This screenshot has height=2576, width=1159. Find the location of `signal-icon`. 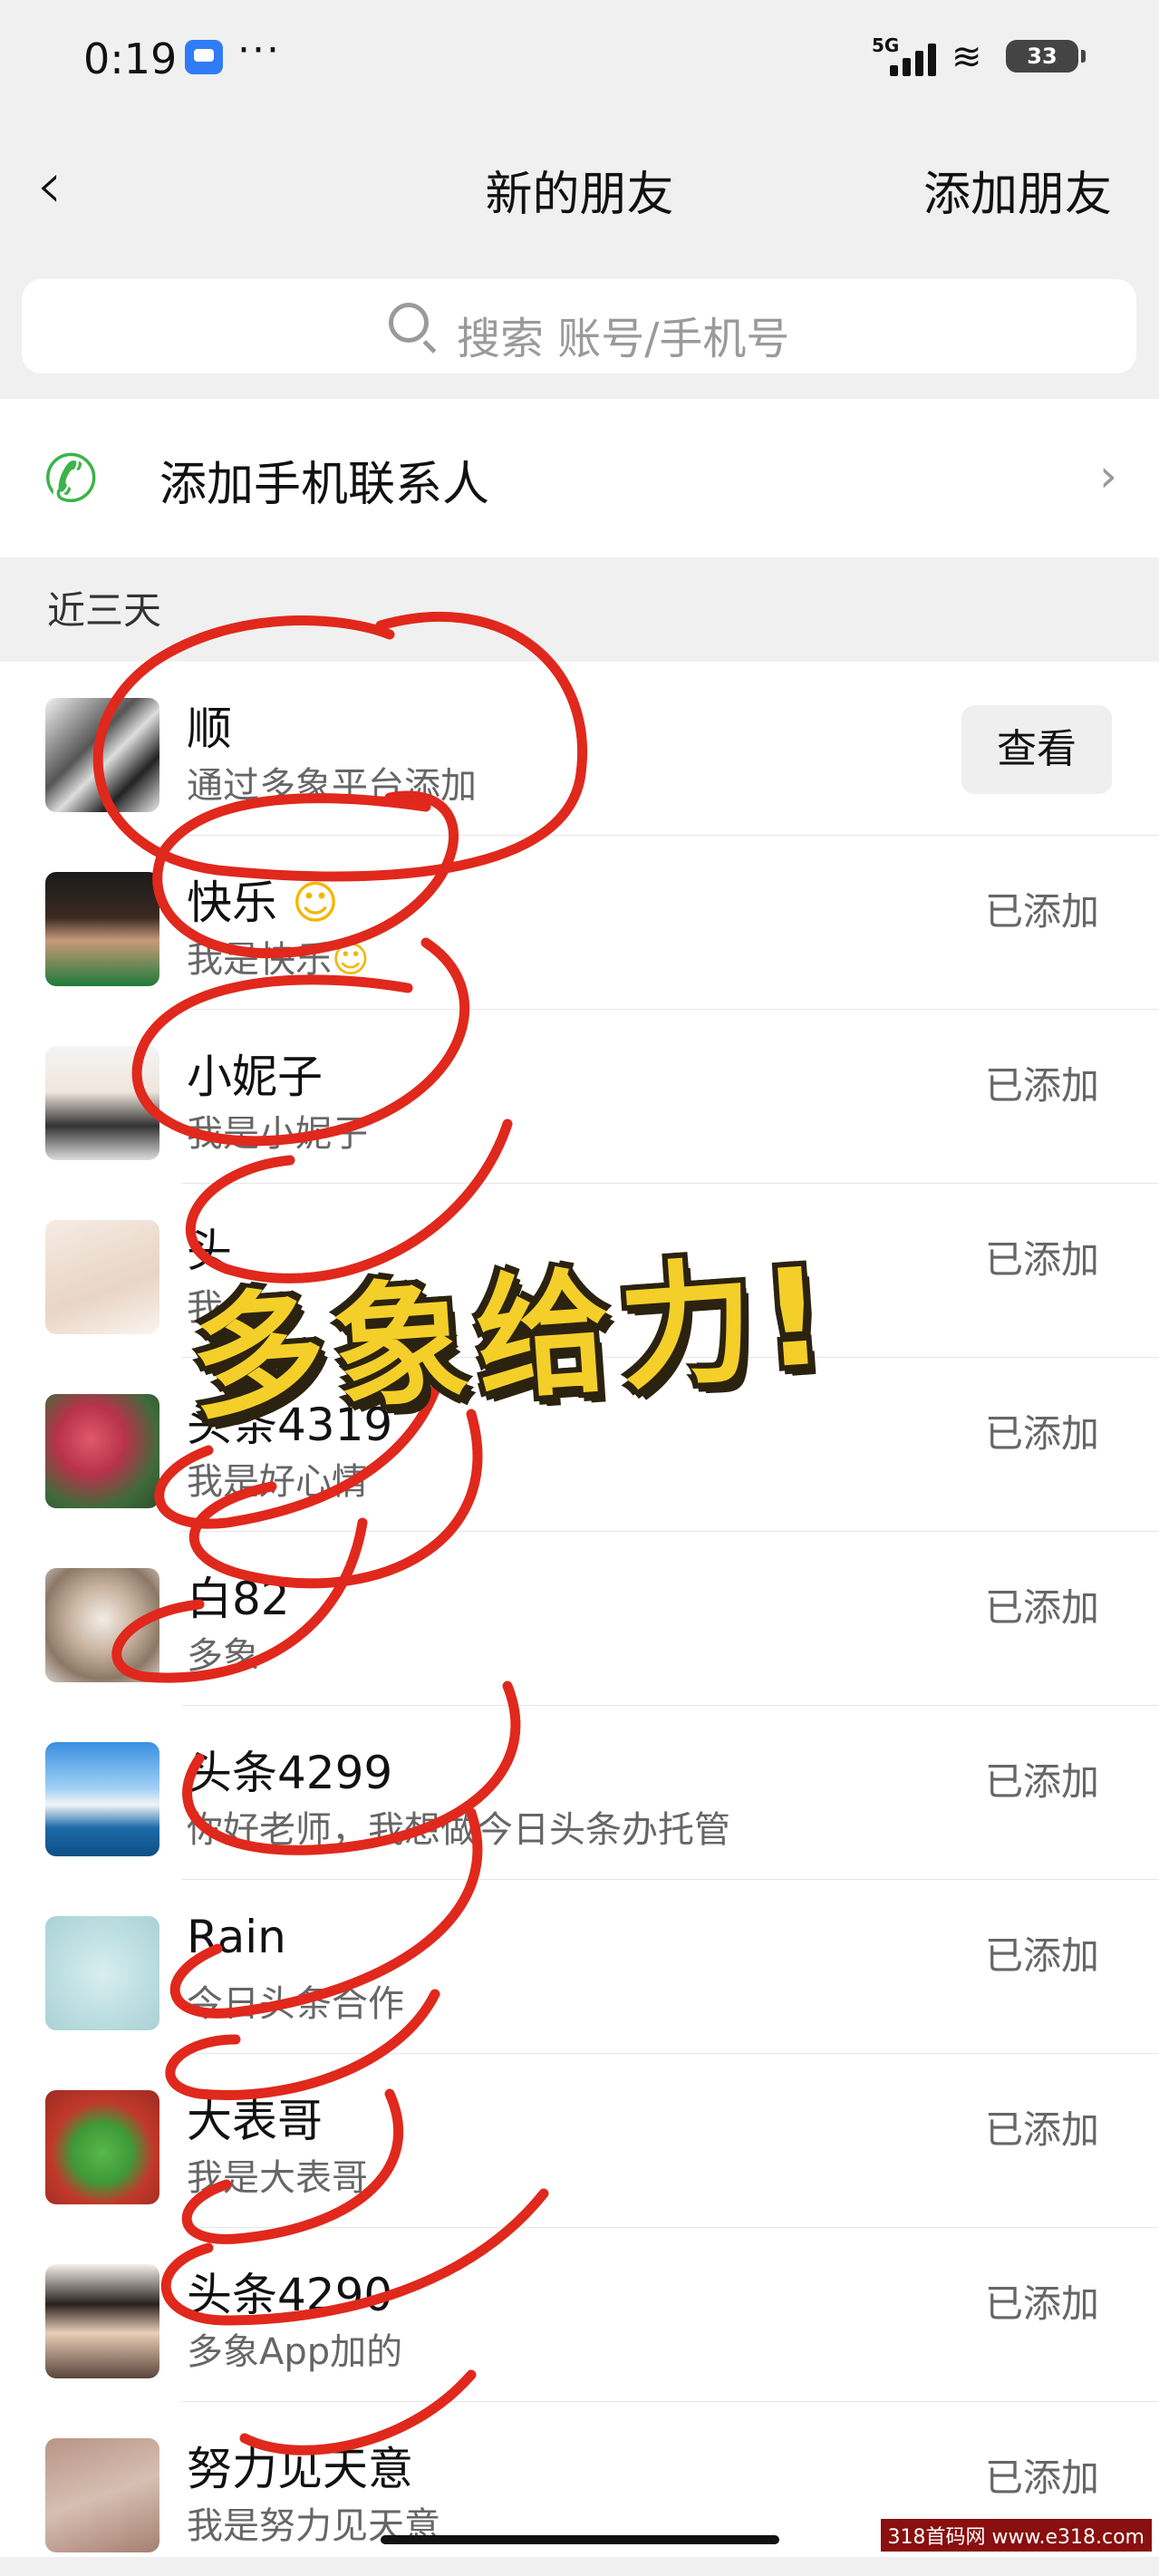

signal-icon is located at coordinates (914, 60).